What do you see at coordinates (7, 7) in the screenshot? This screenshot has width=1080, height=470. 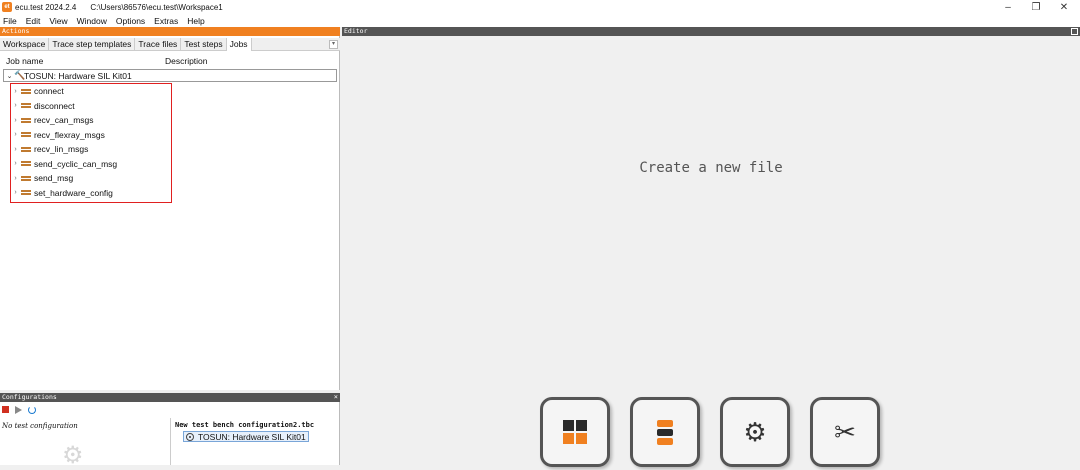 I see `app-icon: et` at bounding box center [7, 7].